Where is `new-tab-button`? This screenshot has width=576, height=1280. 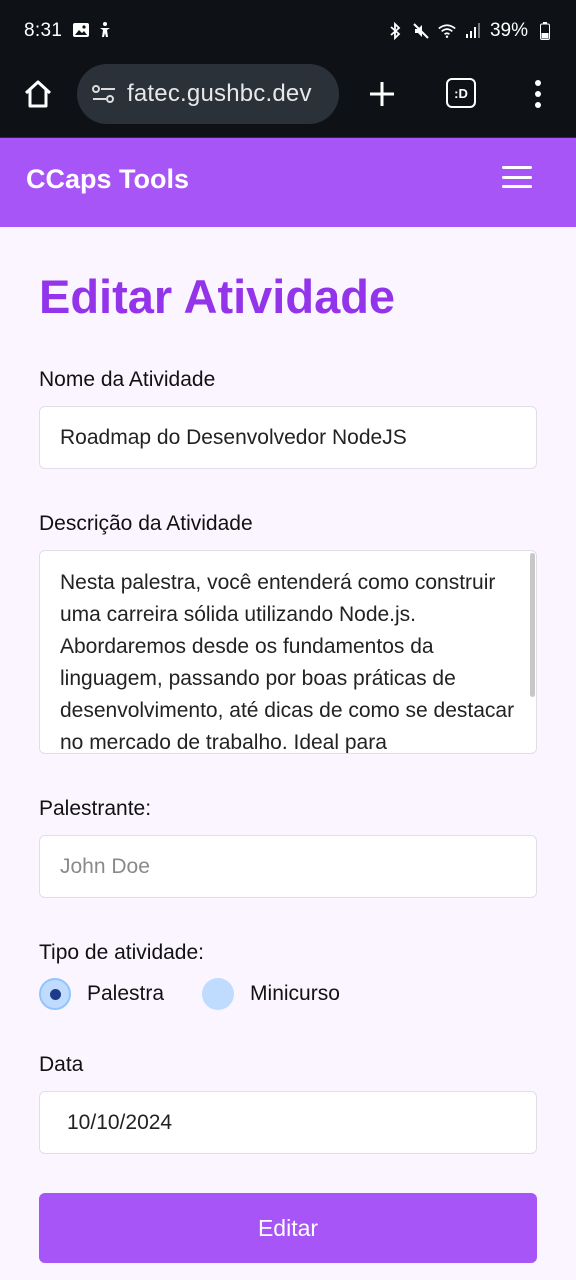 new-tab-button is located at coordinates (382, 94).